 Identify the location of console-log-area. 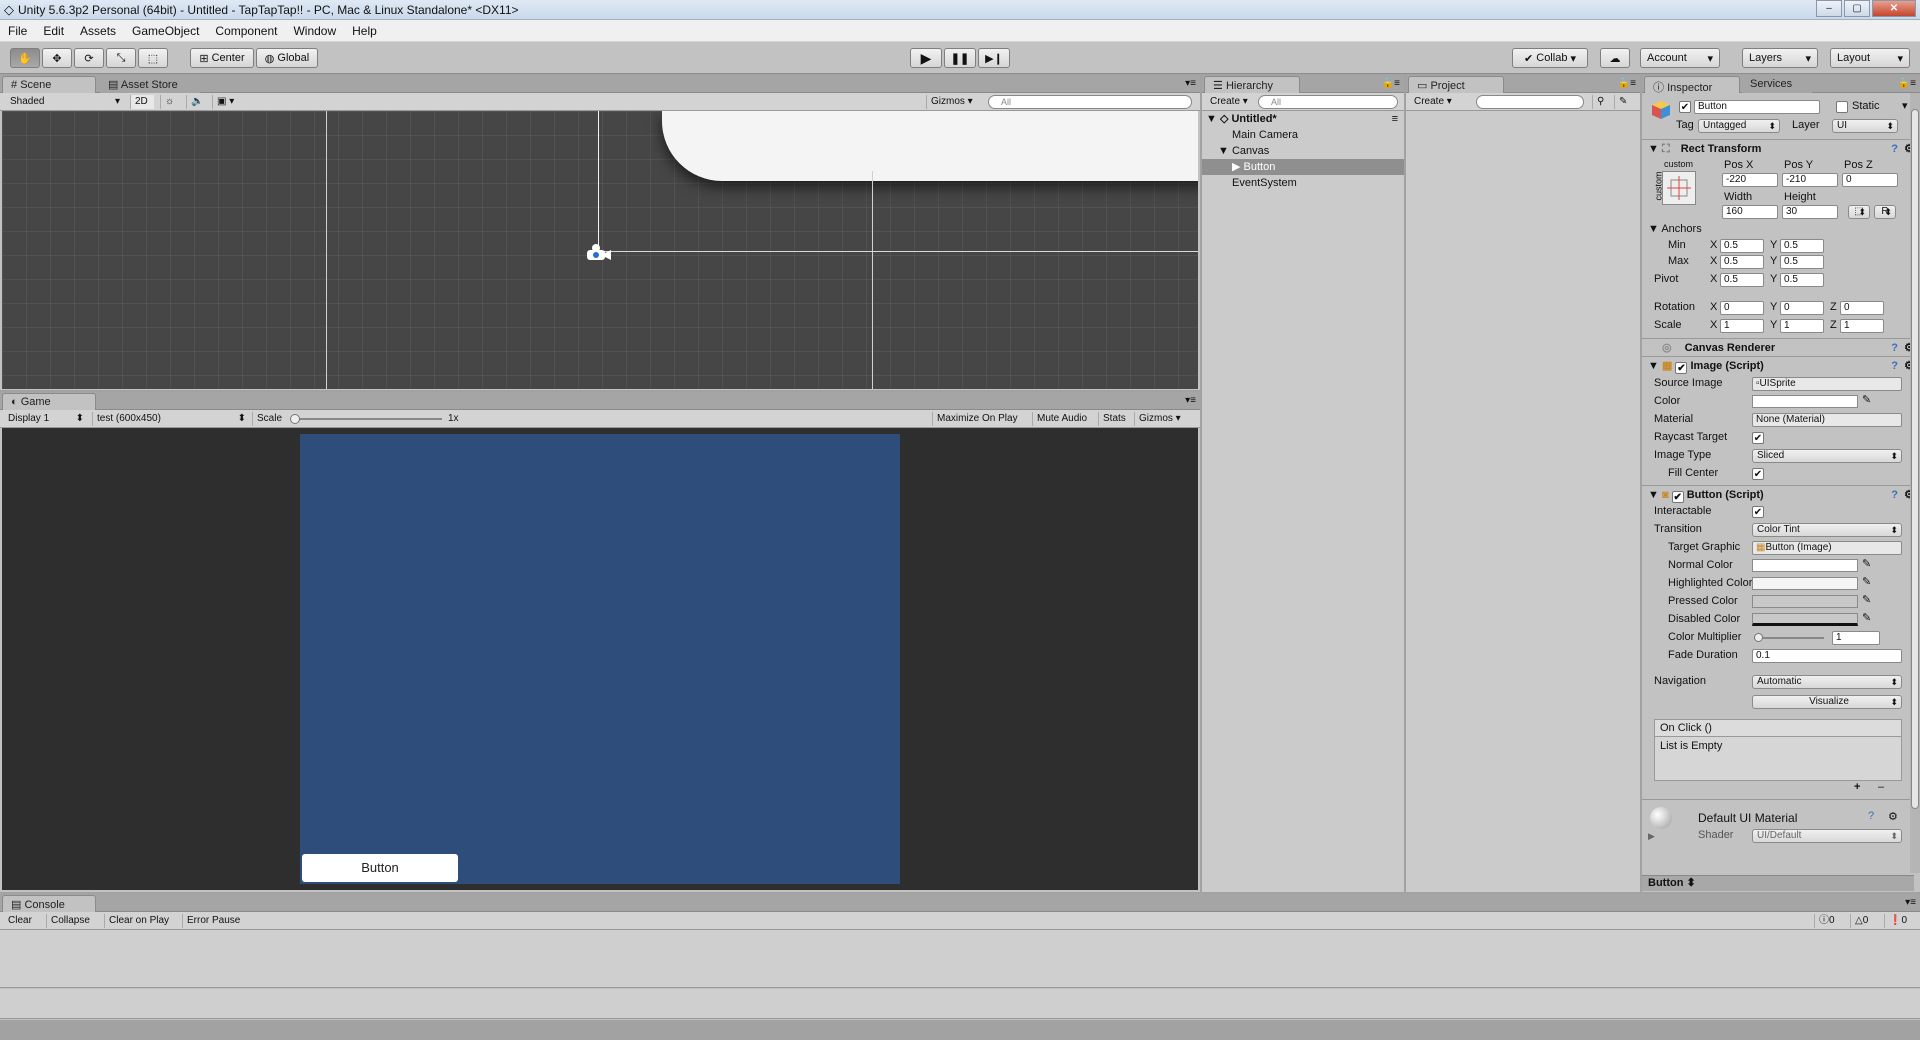
(960, 959).